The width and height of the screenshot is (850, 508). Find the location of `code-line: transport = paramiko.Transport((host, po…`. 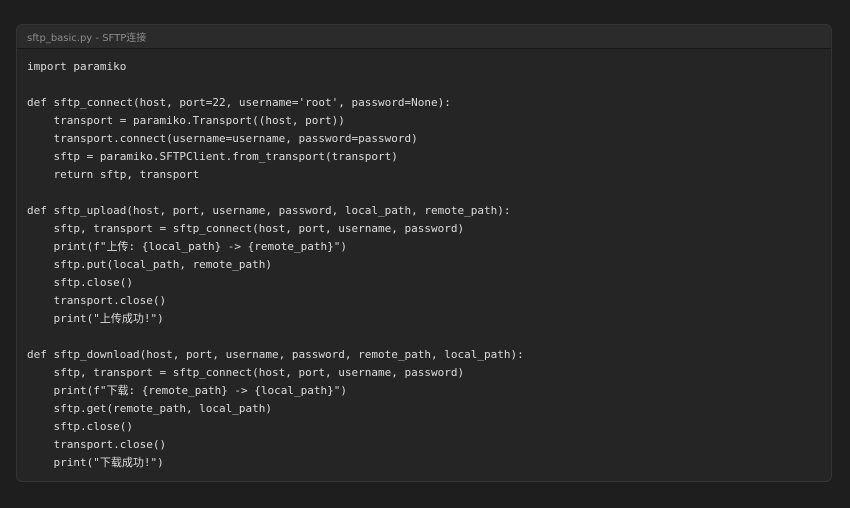

code-line: transport = paramiko.Transport((host, po… is located at coordinates (186, 120).